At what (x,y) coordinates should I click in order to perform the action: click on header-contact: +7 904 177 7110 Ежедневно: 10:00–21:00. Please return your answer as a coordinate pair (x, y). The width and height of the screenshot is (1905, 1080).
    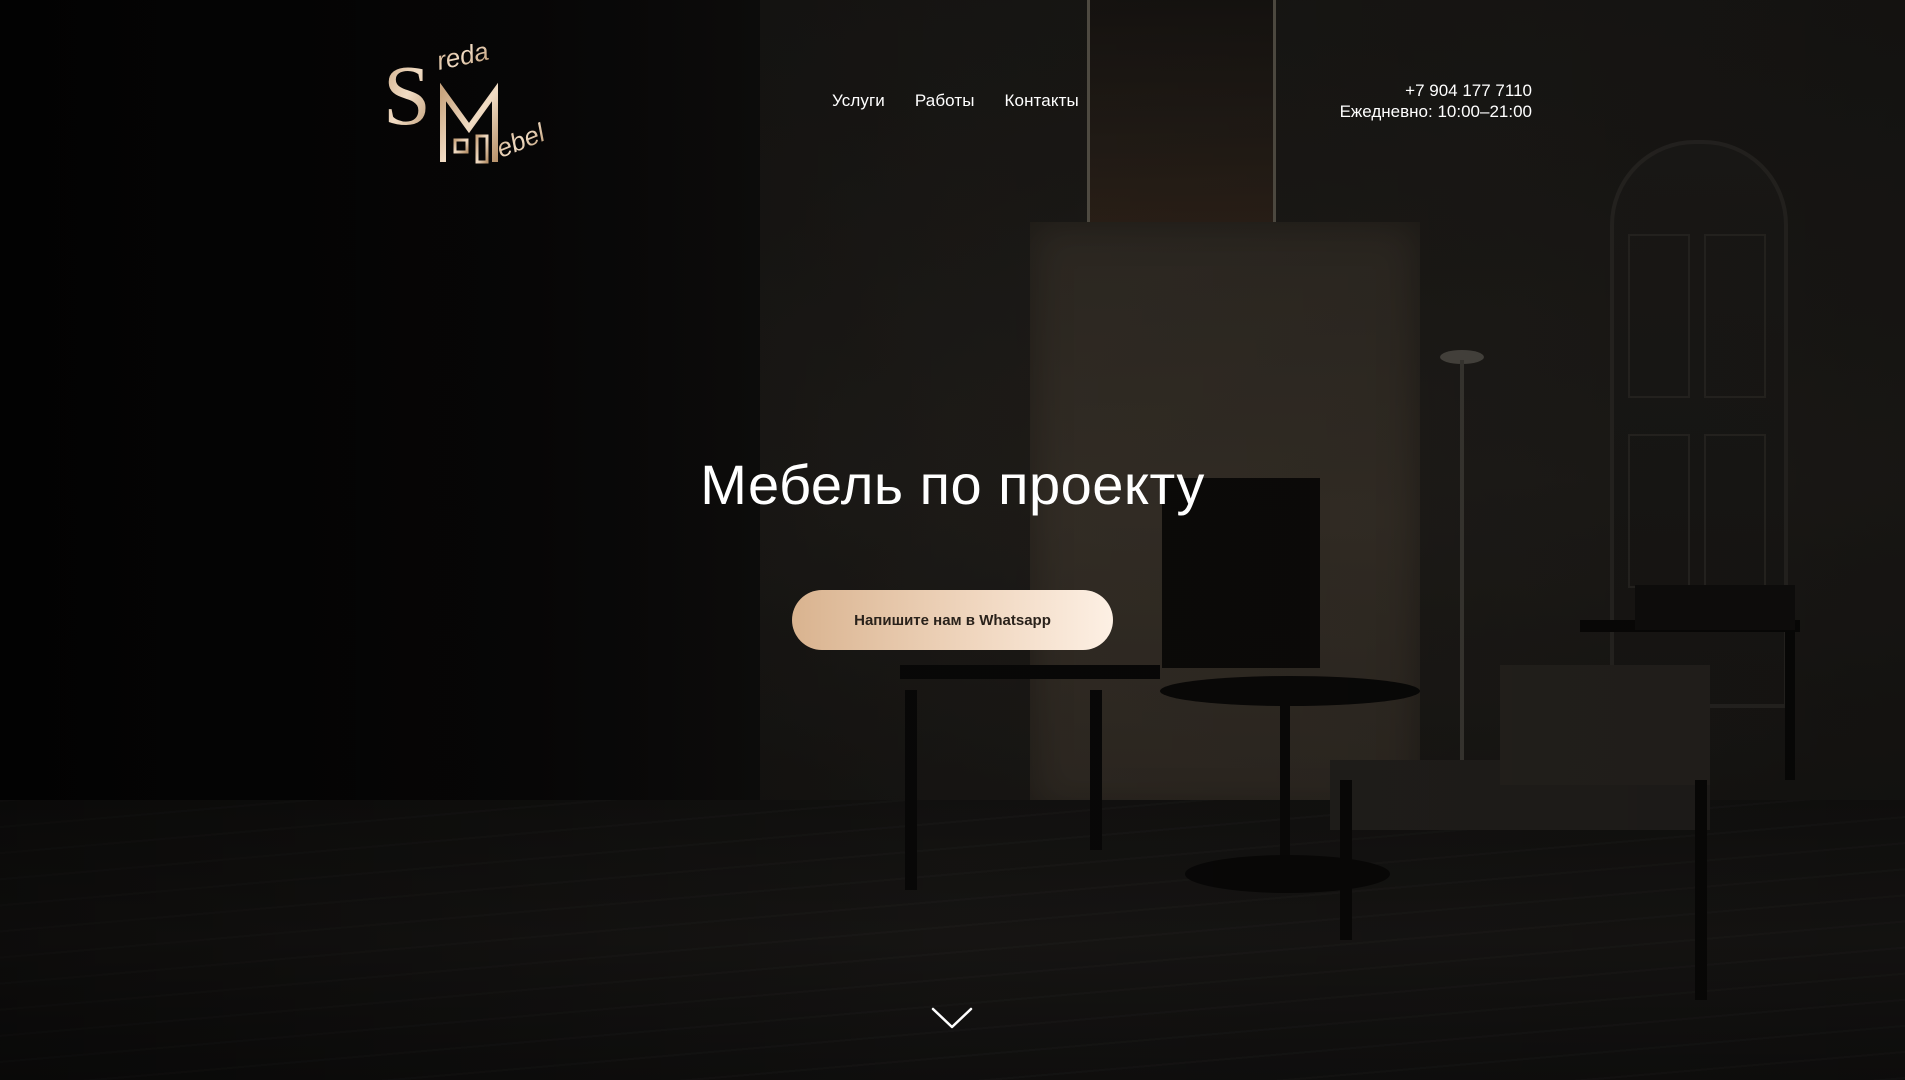
    Looking at the image, I should click on (1436, 101).